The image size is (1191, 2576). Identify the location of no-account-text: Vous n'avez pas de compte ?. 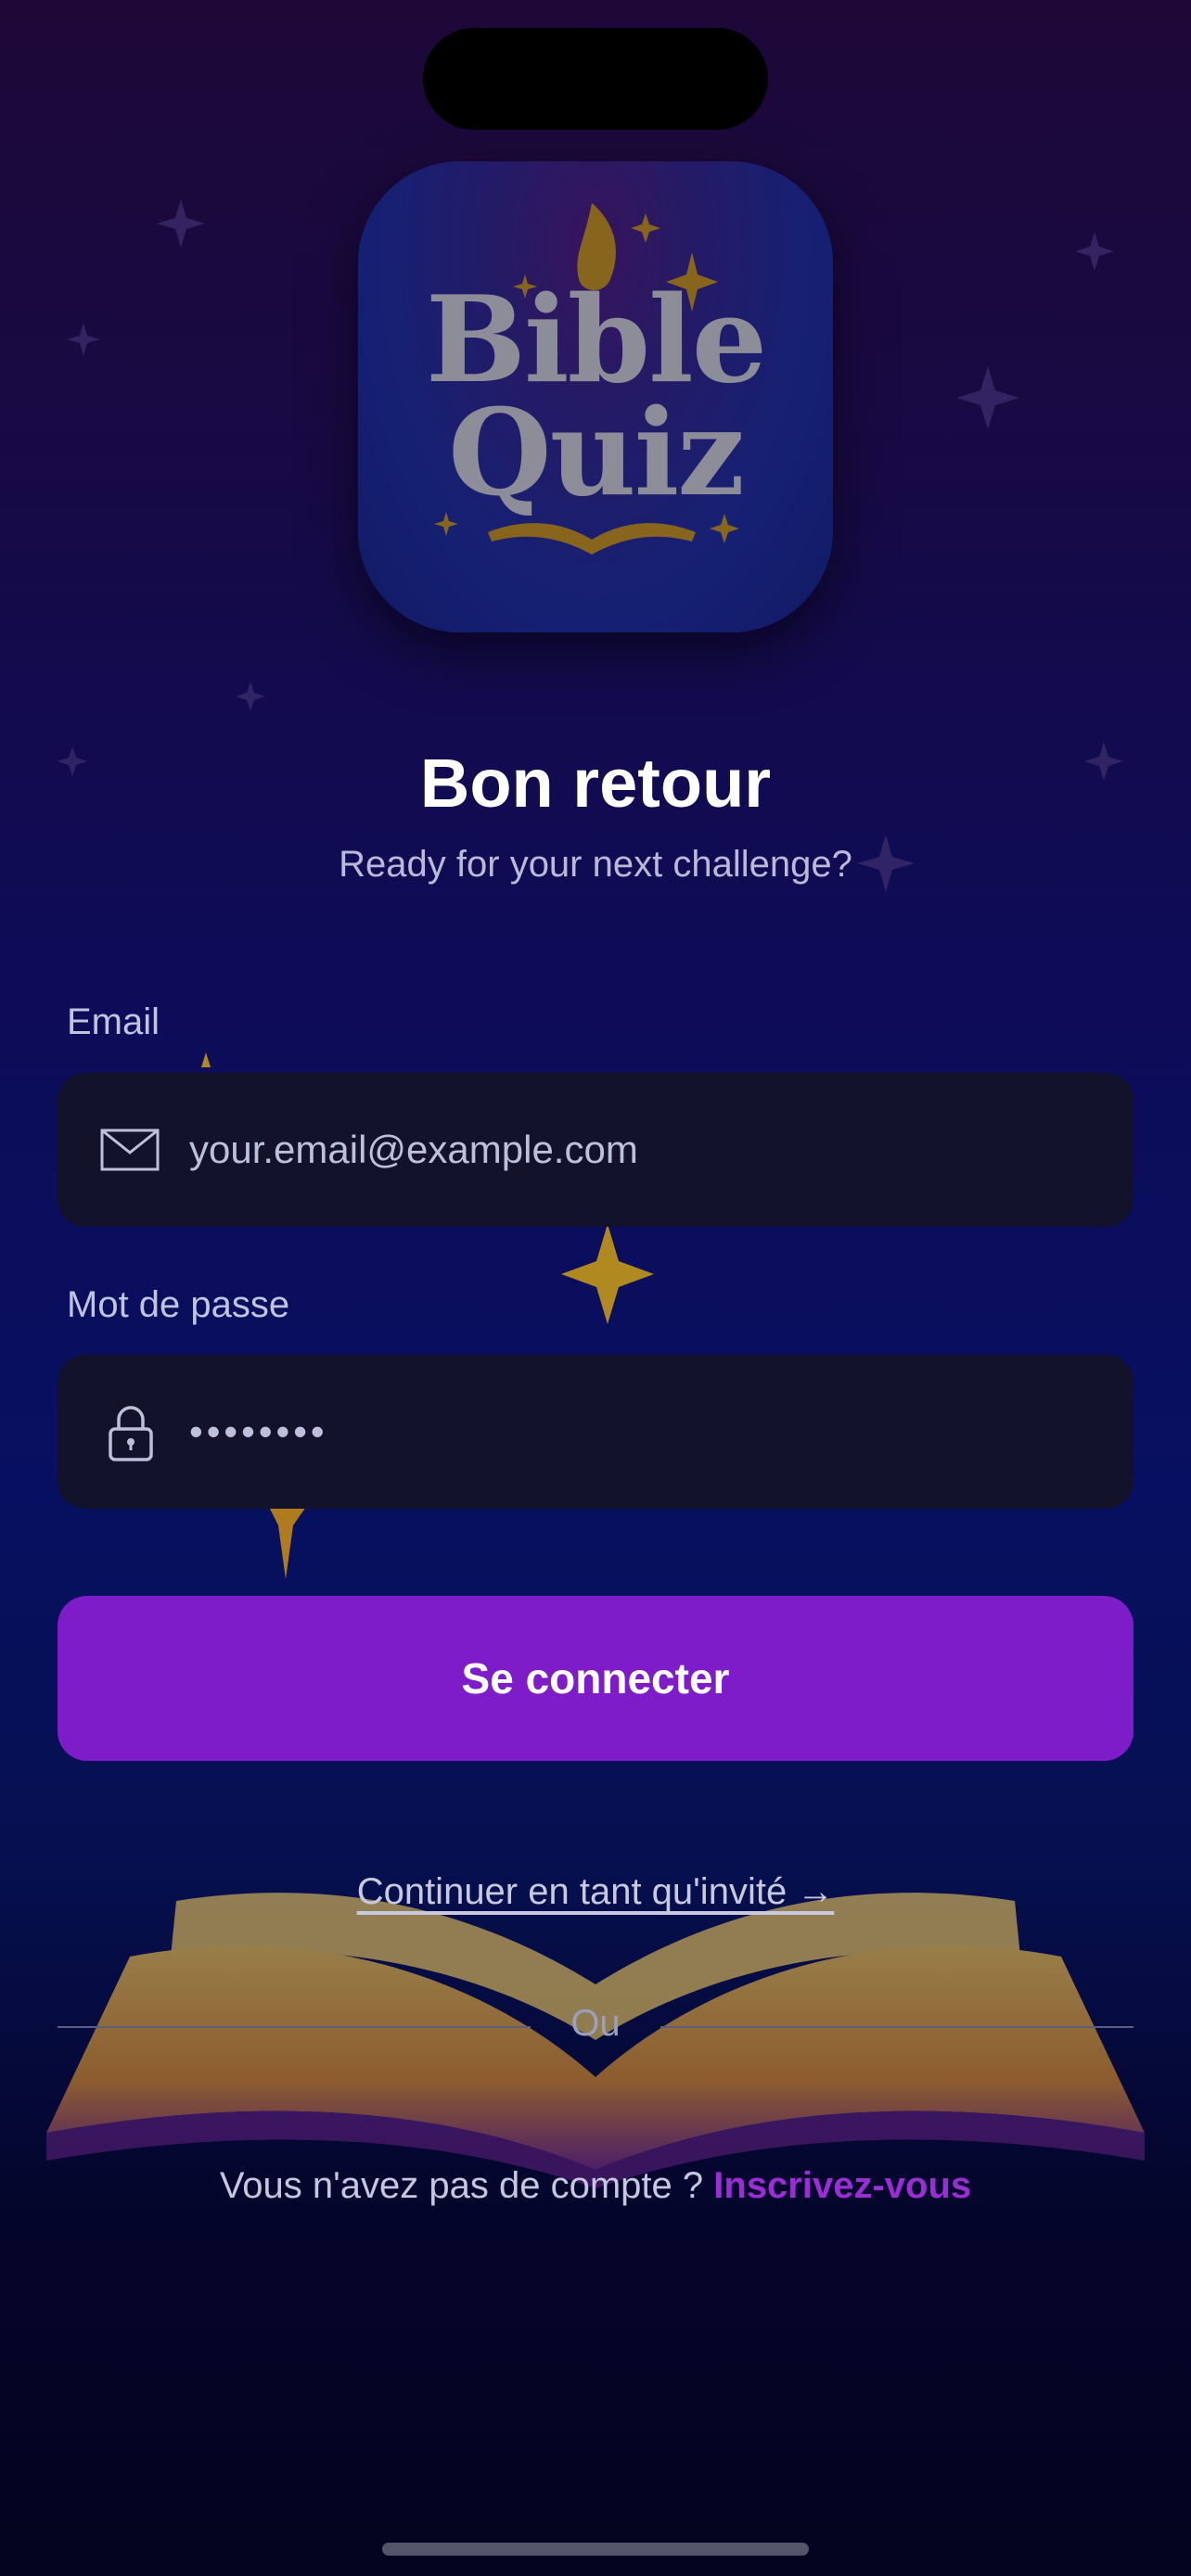
(462, 2185).